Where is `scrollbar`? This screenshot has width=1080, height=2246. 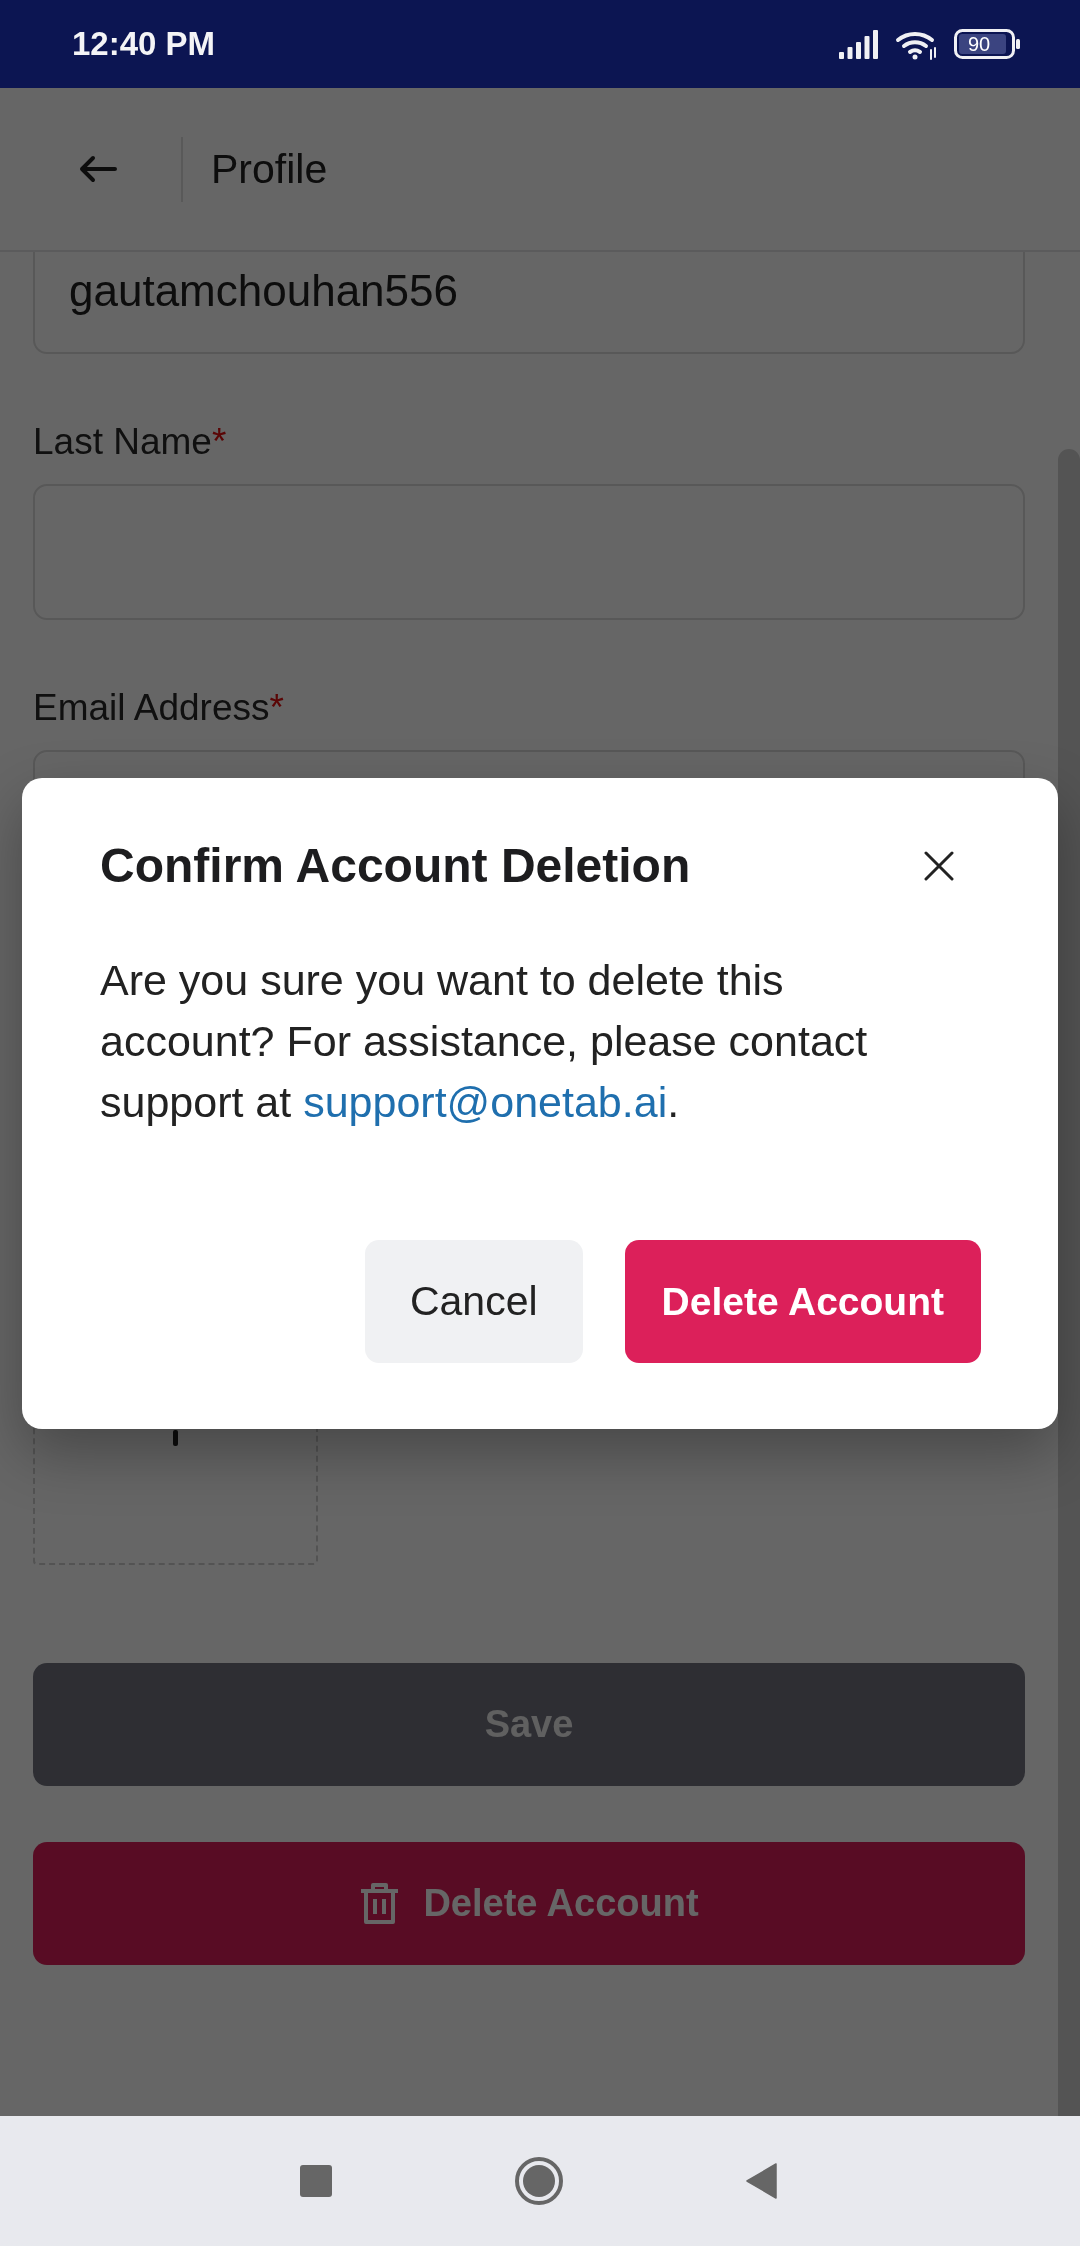 scrollbar is located at coordinates (1069, 1282).